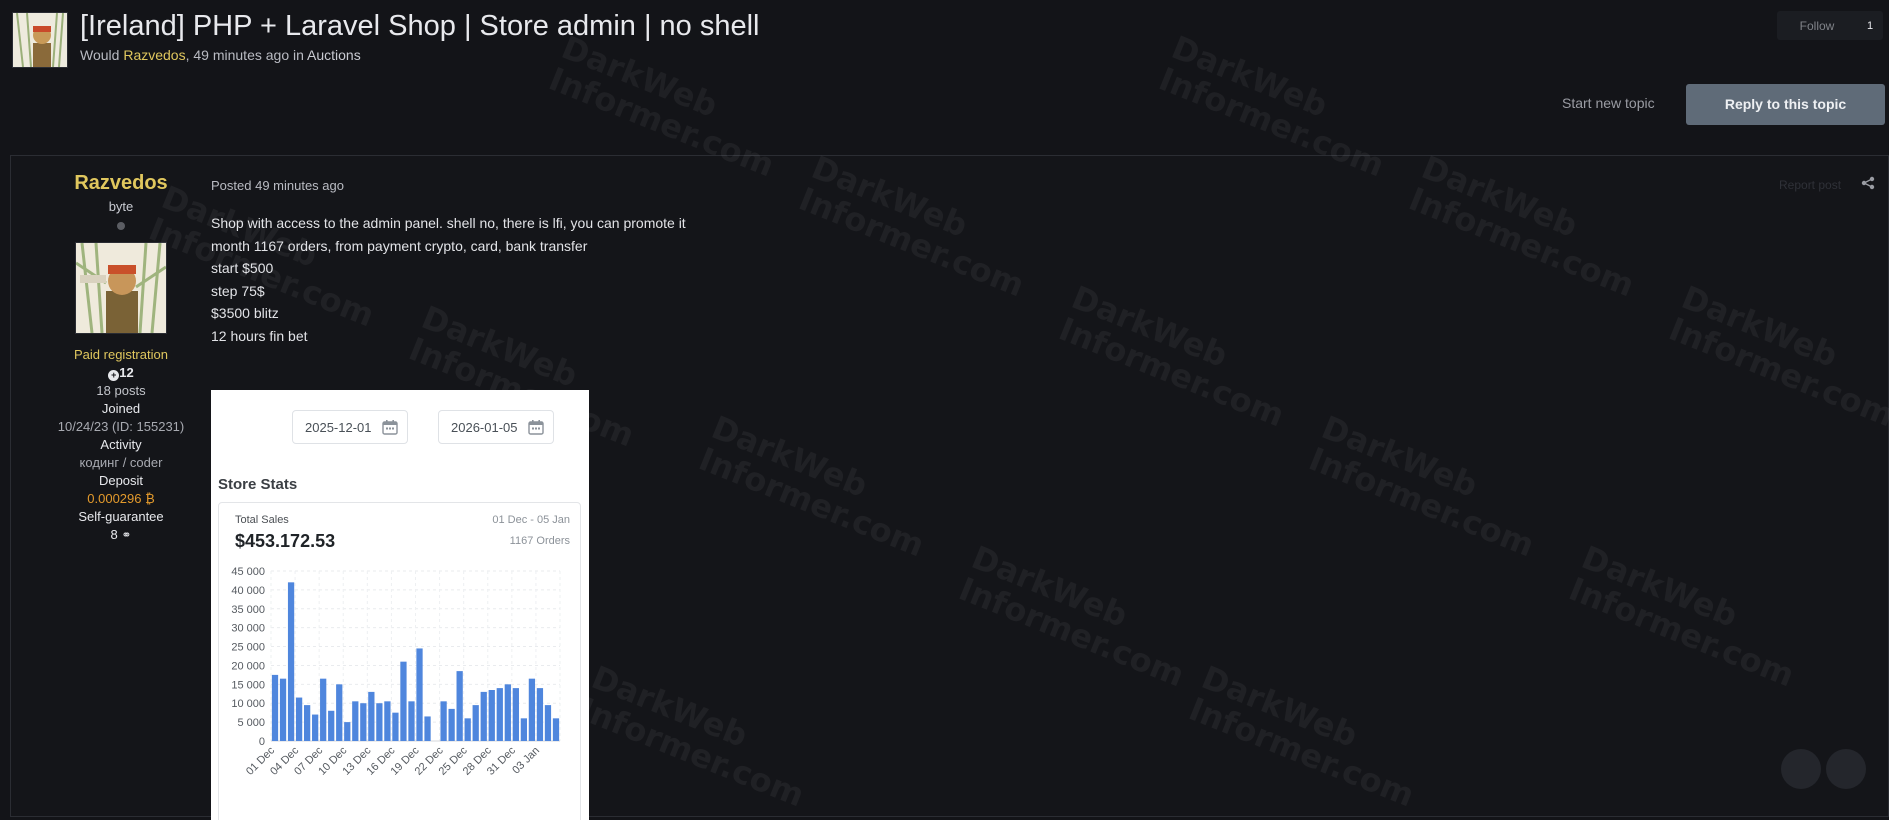 This screenshot has height=820, width=1889. Describe the element at coordinates (499, 714) in the screenshot. I see `bar-29-dec` at that location.